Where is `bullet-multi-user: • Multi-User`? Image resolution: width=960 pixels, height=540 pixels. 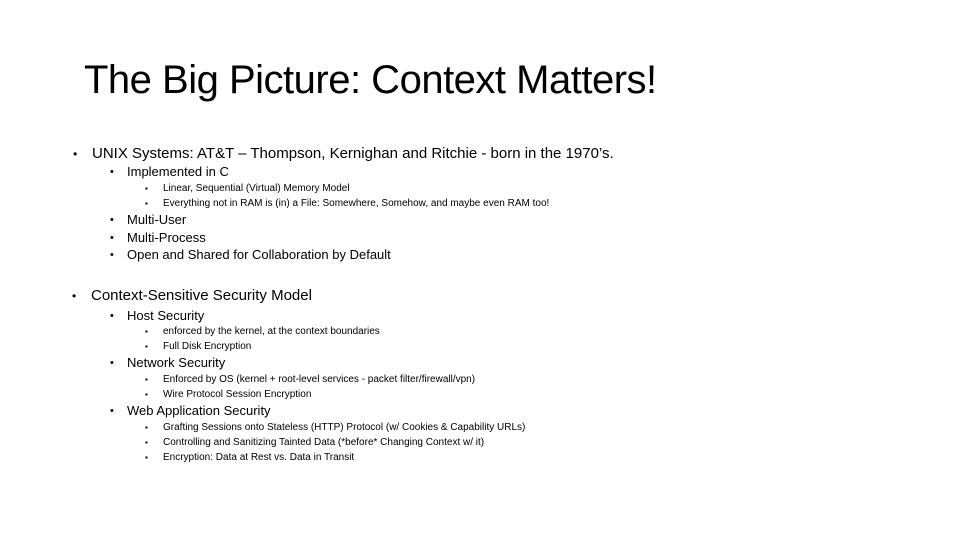 bullet-multi-user: • Multi-User is located at coordinates (148, 219).